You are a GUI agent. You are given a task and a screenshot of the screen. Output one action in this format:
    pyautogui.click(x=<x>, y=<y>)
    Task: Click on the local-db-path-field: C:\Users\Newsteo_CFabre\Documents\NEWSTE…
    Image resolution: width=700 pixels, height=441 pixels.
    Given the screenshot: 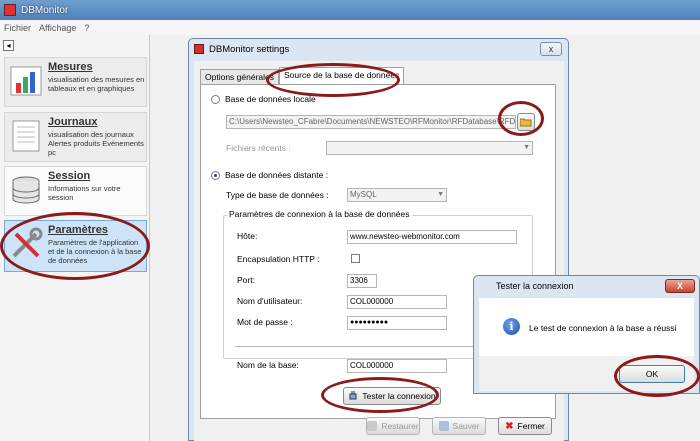 What is the action you would take?
    pyautogui.click(x=371, y=122)
    